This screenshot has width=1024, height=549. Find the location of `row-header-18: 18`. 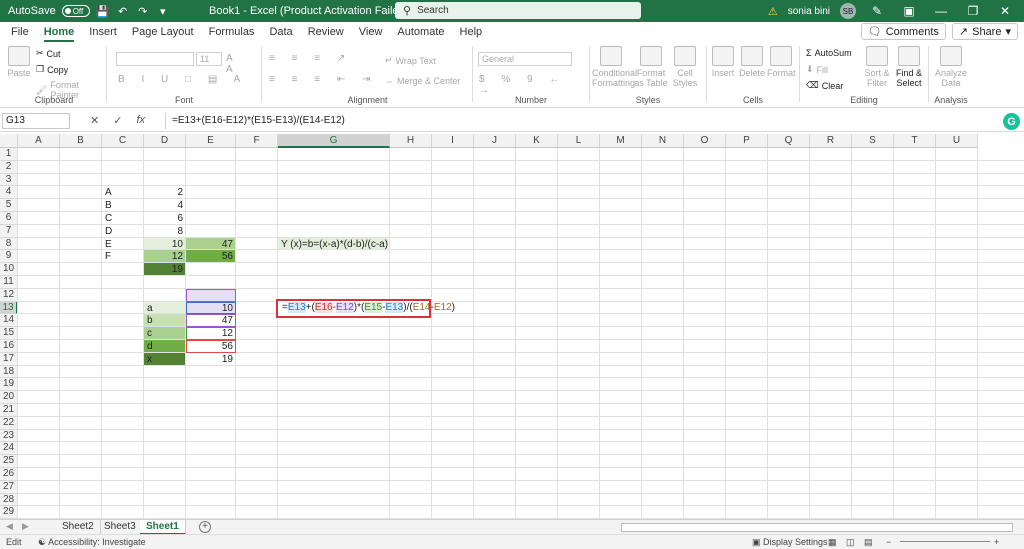

row-header-18: 18 is located at coordinates (9, 372).